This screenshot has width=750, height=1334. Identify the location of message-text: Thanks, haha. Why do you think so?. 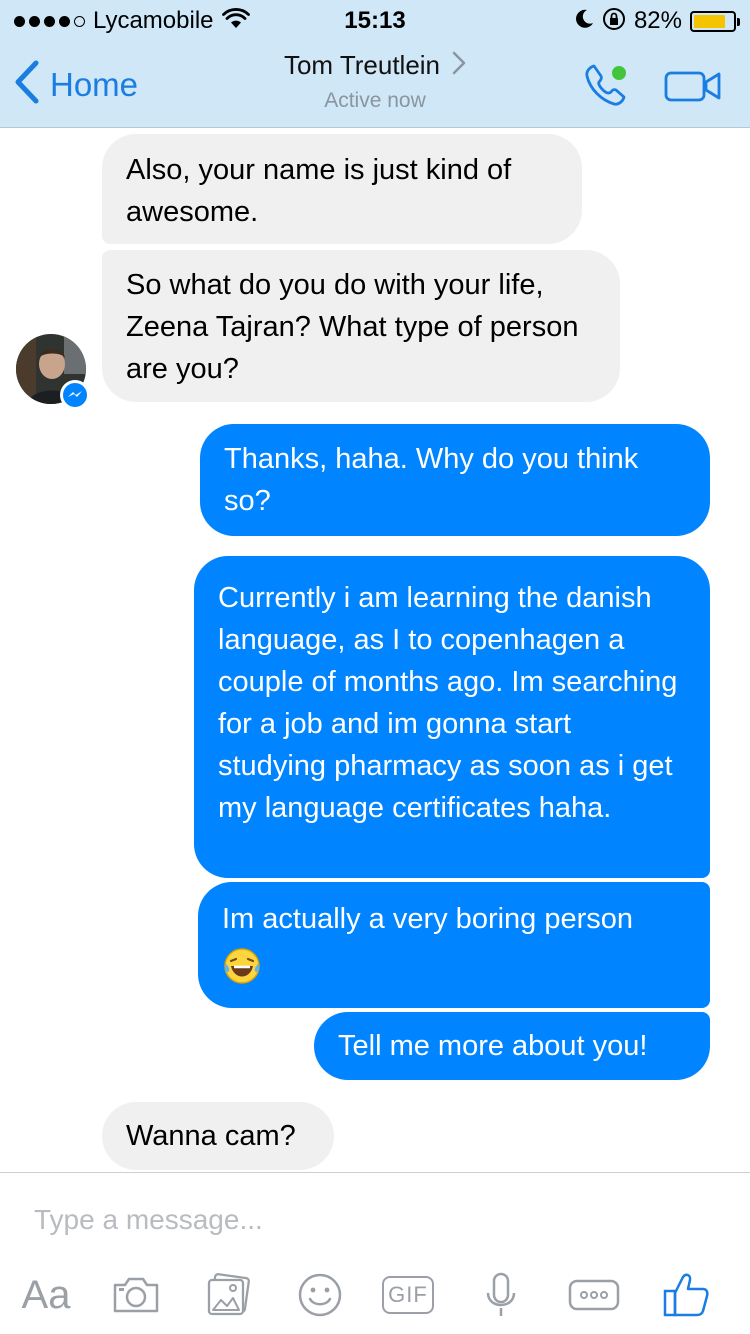
(431, 480).